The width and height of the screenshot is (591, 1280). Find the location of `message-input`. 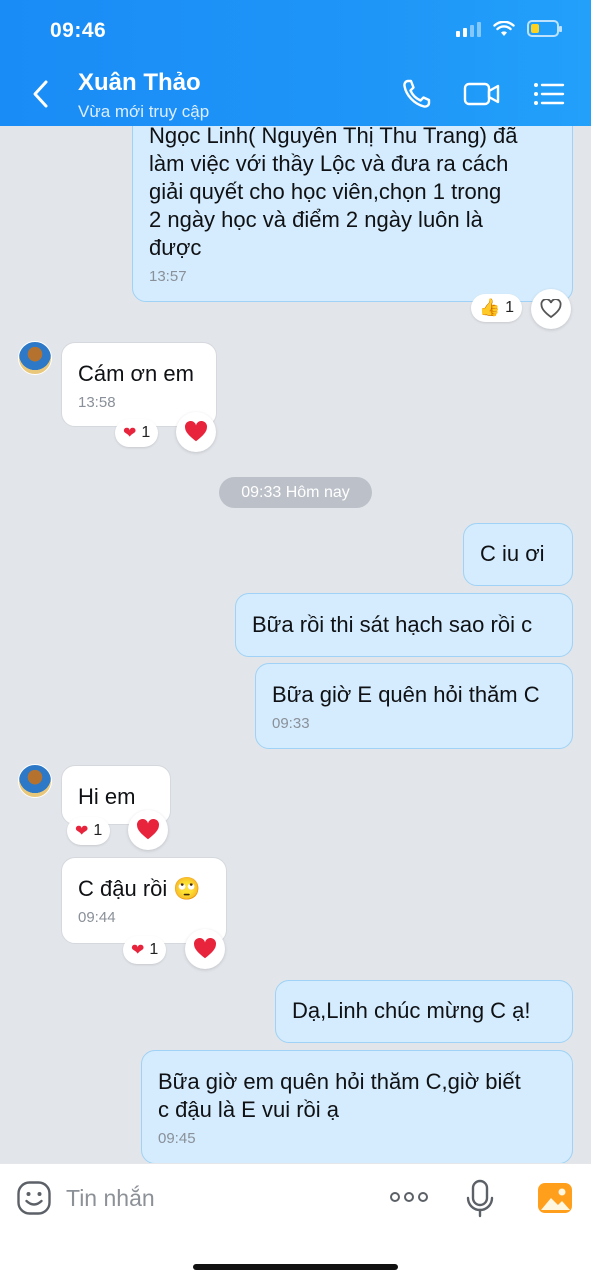

message-input is located at coordinates (216, 1198).